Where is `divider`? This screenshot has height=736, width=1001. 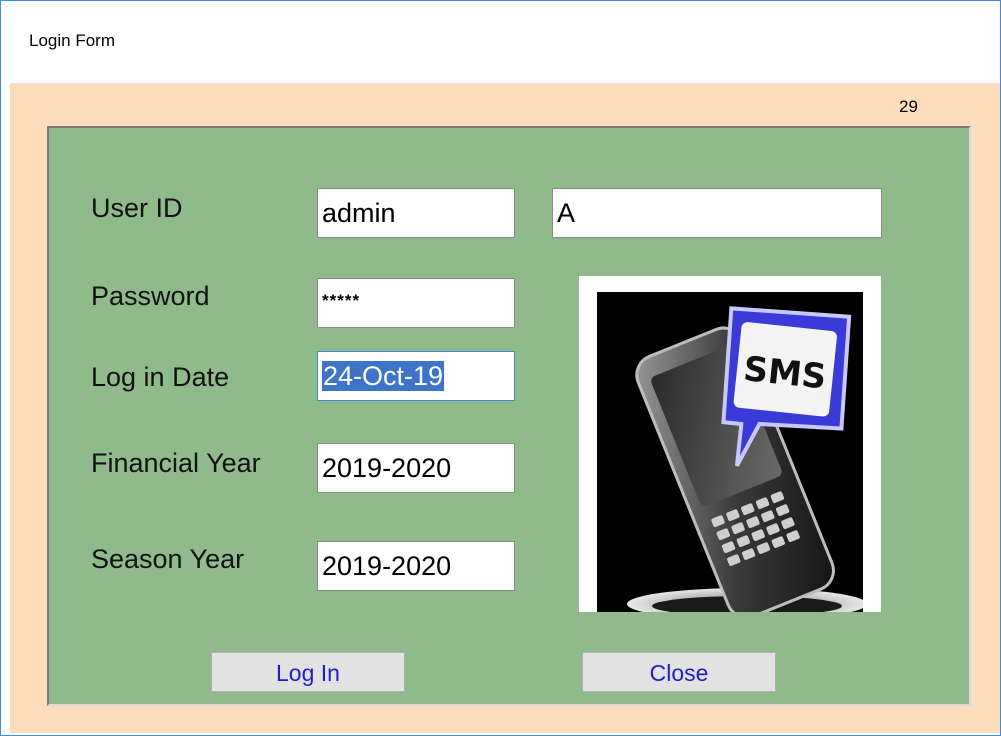
divider is located at coordinates (505, 84).